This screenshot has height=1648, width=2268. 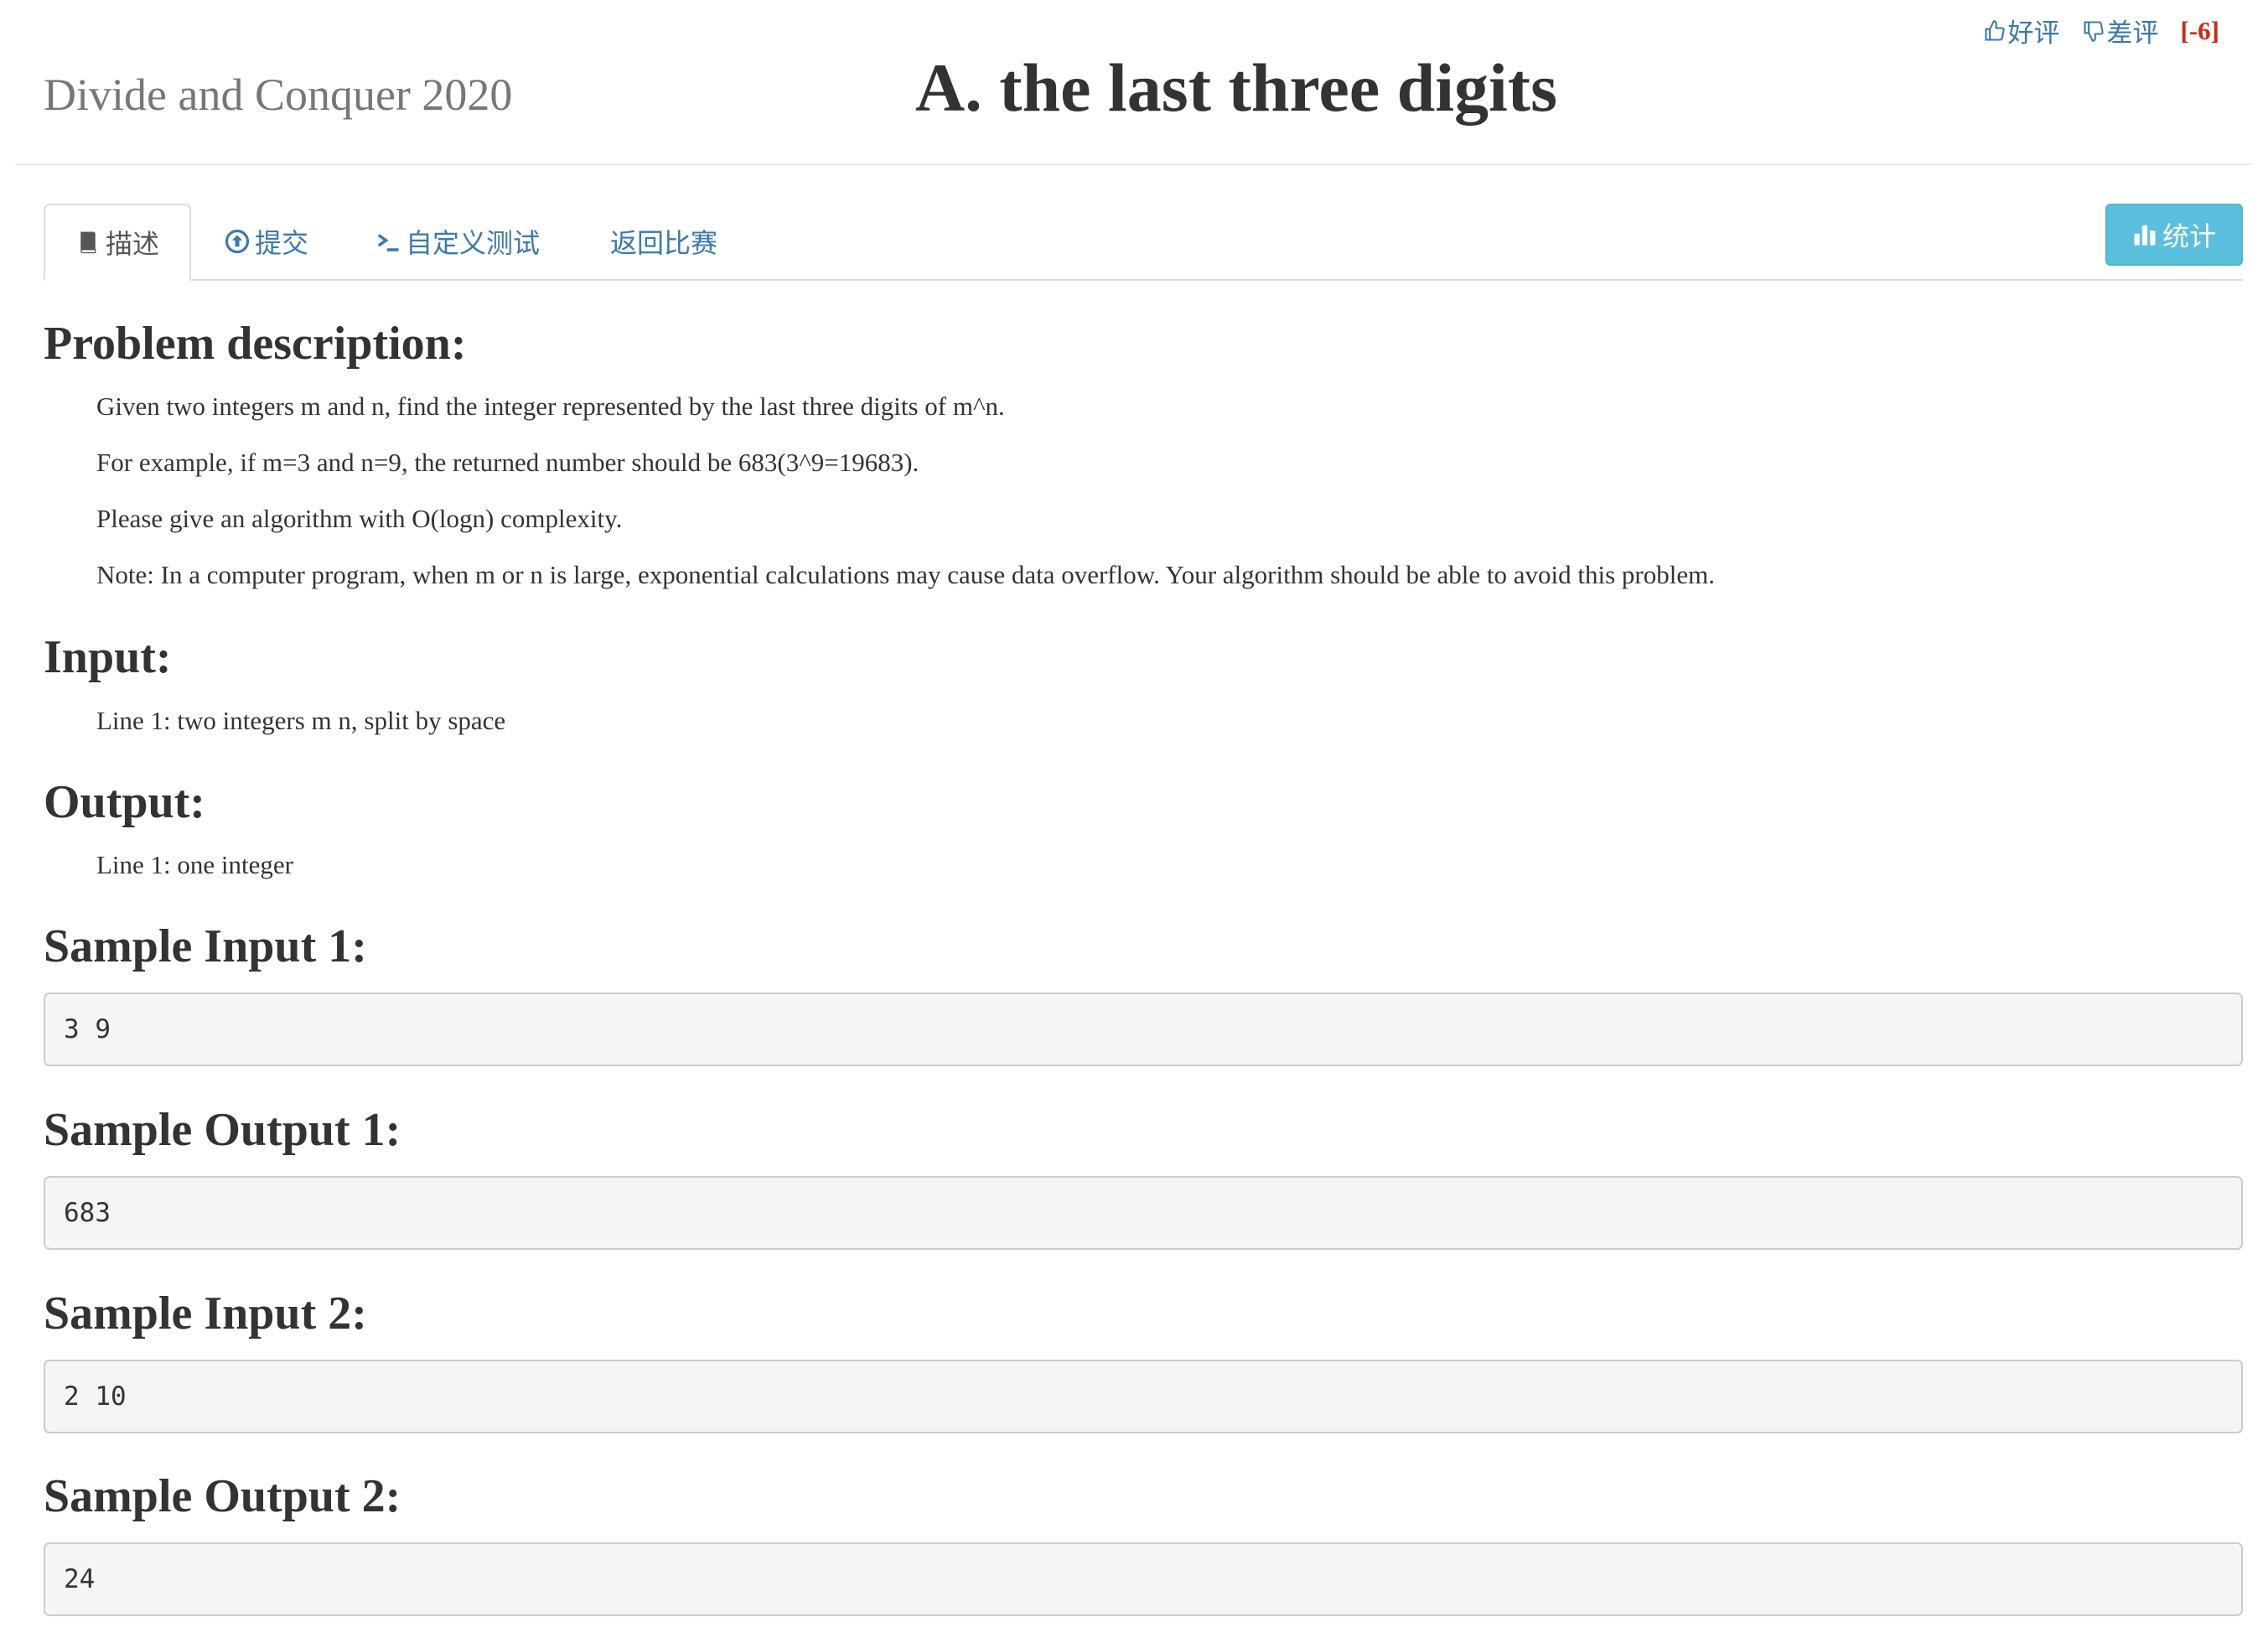 I want to click on statistics-button-label: 统计, so click(x=2189, y=236).